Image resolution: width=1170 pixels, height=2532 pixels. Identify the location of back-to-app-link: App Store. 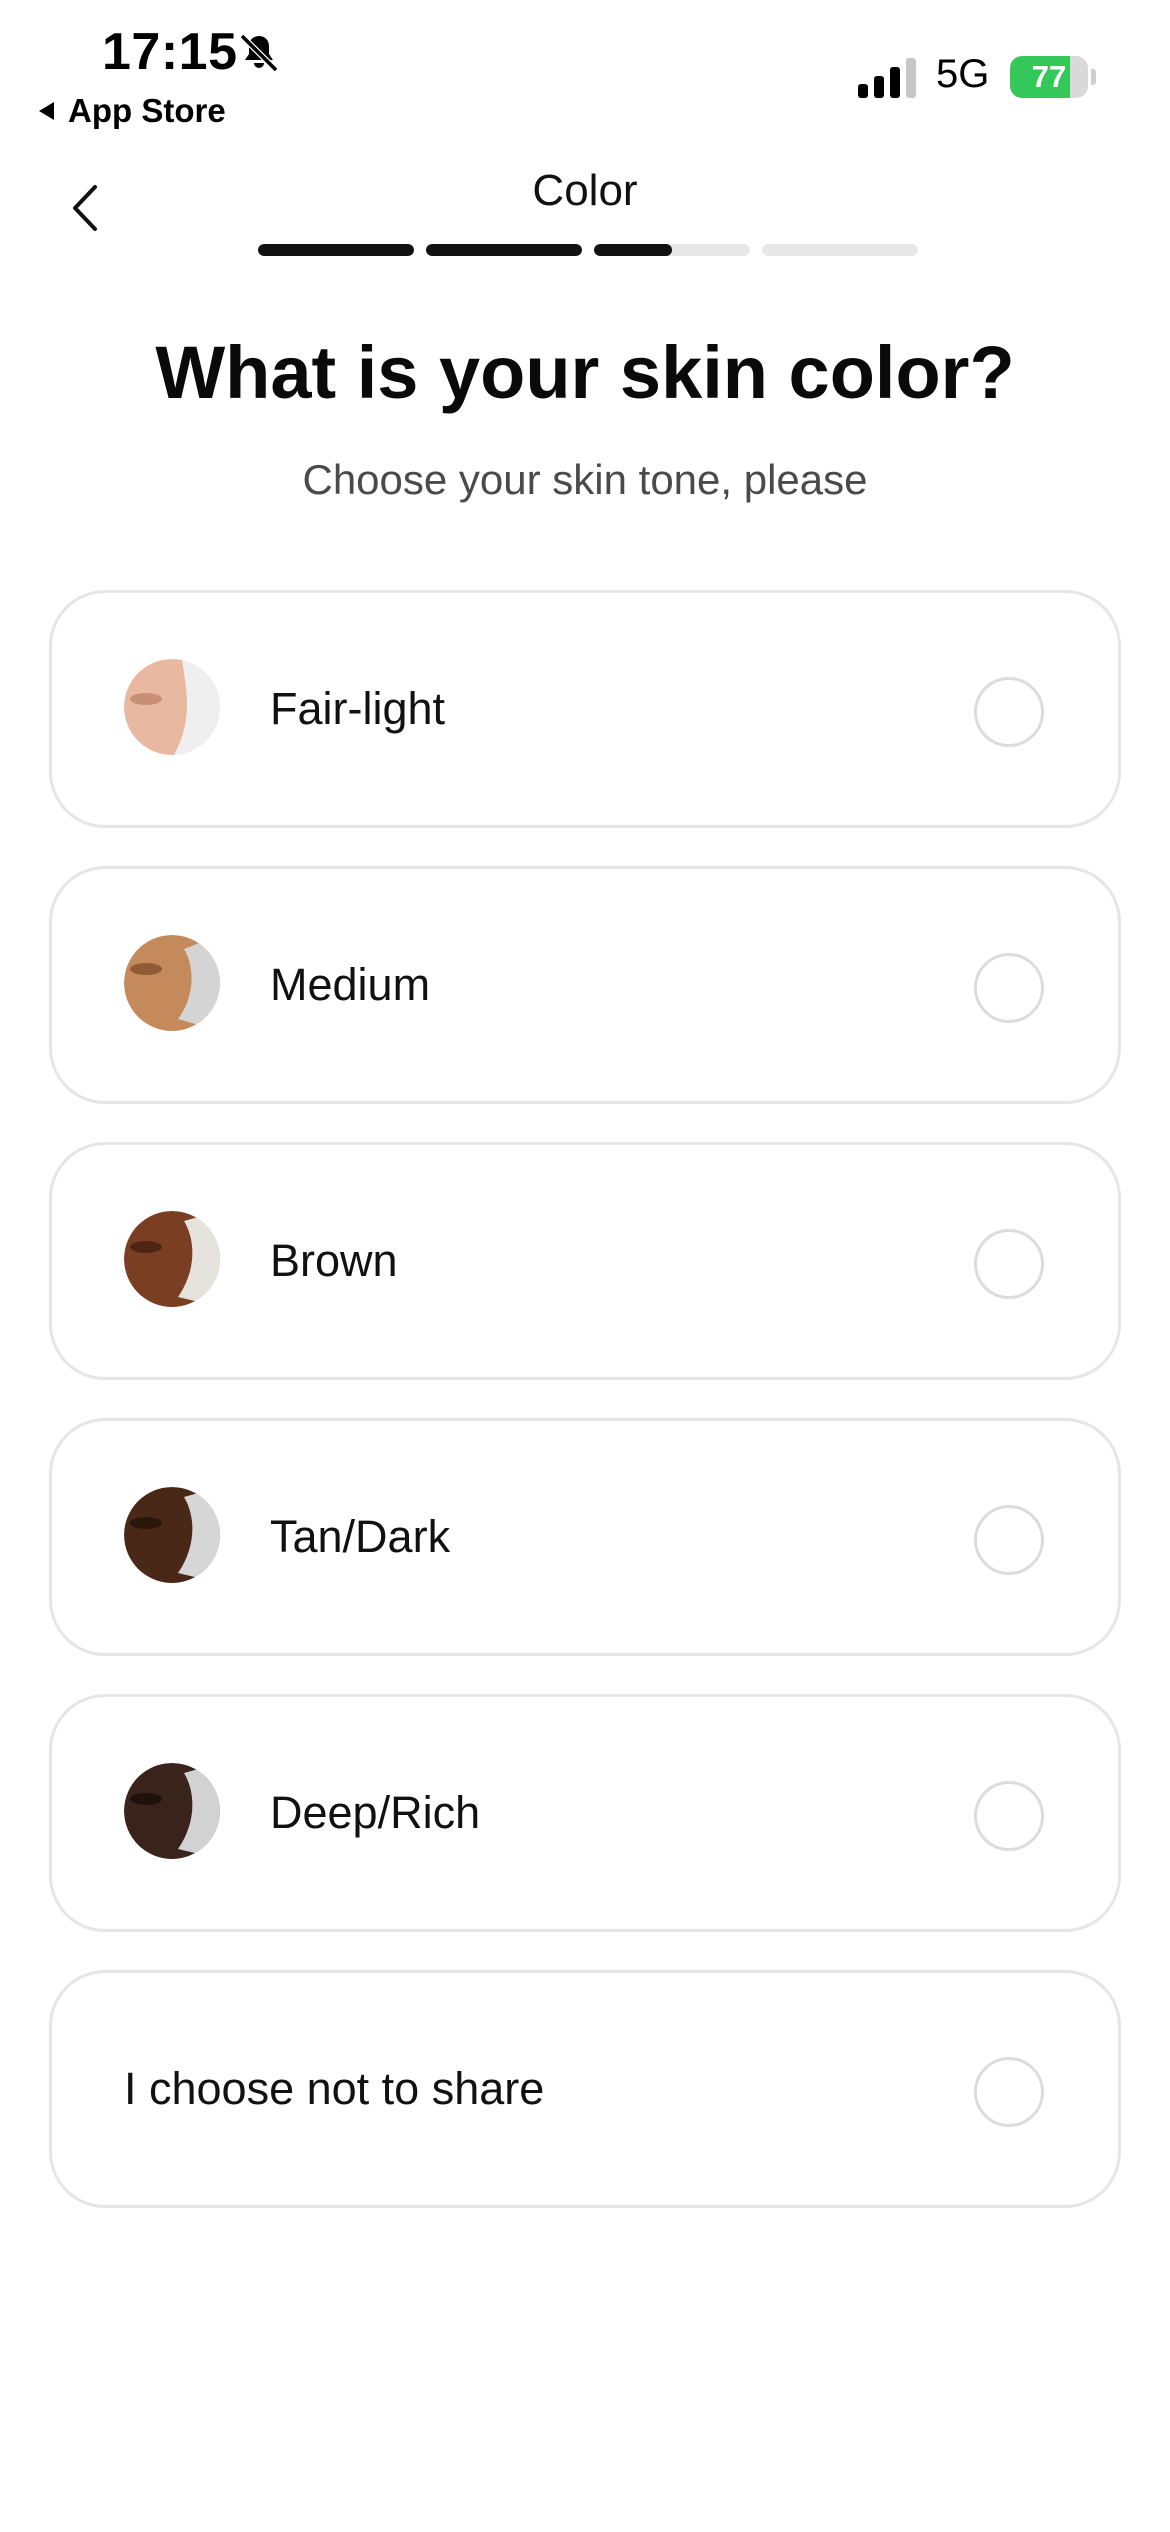
(131, 111).